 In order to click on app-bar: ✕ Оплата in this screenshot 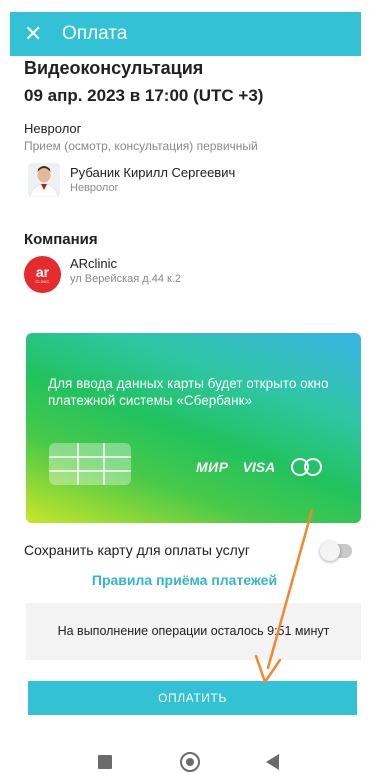, I will do `click(185, 34)`.